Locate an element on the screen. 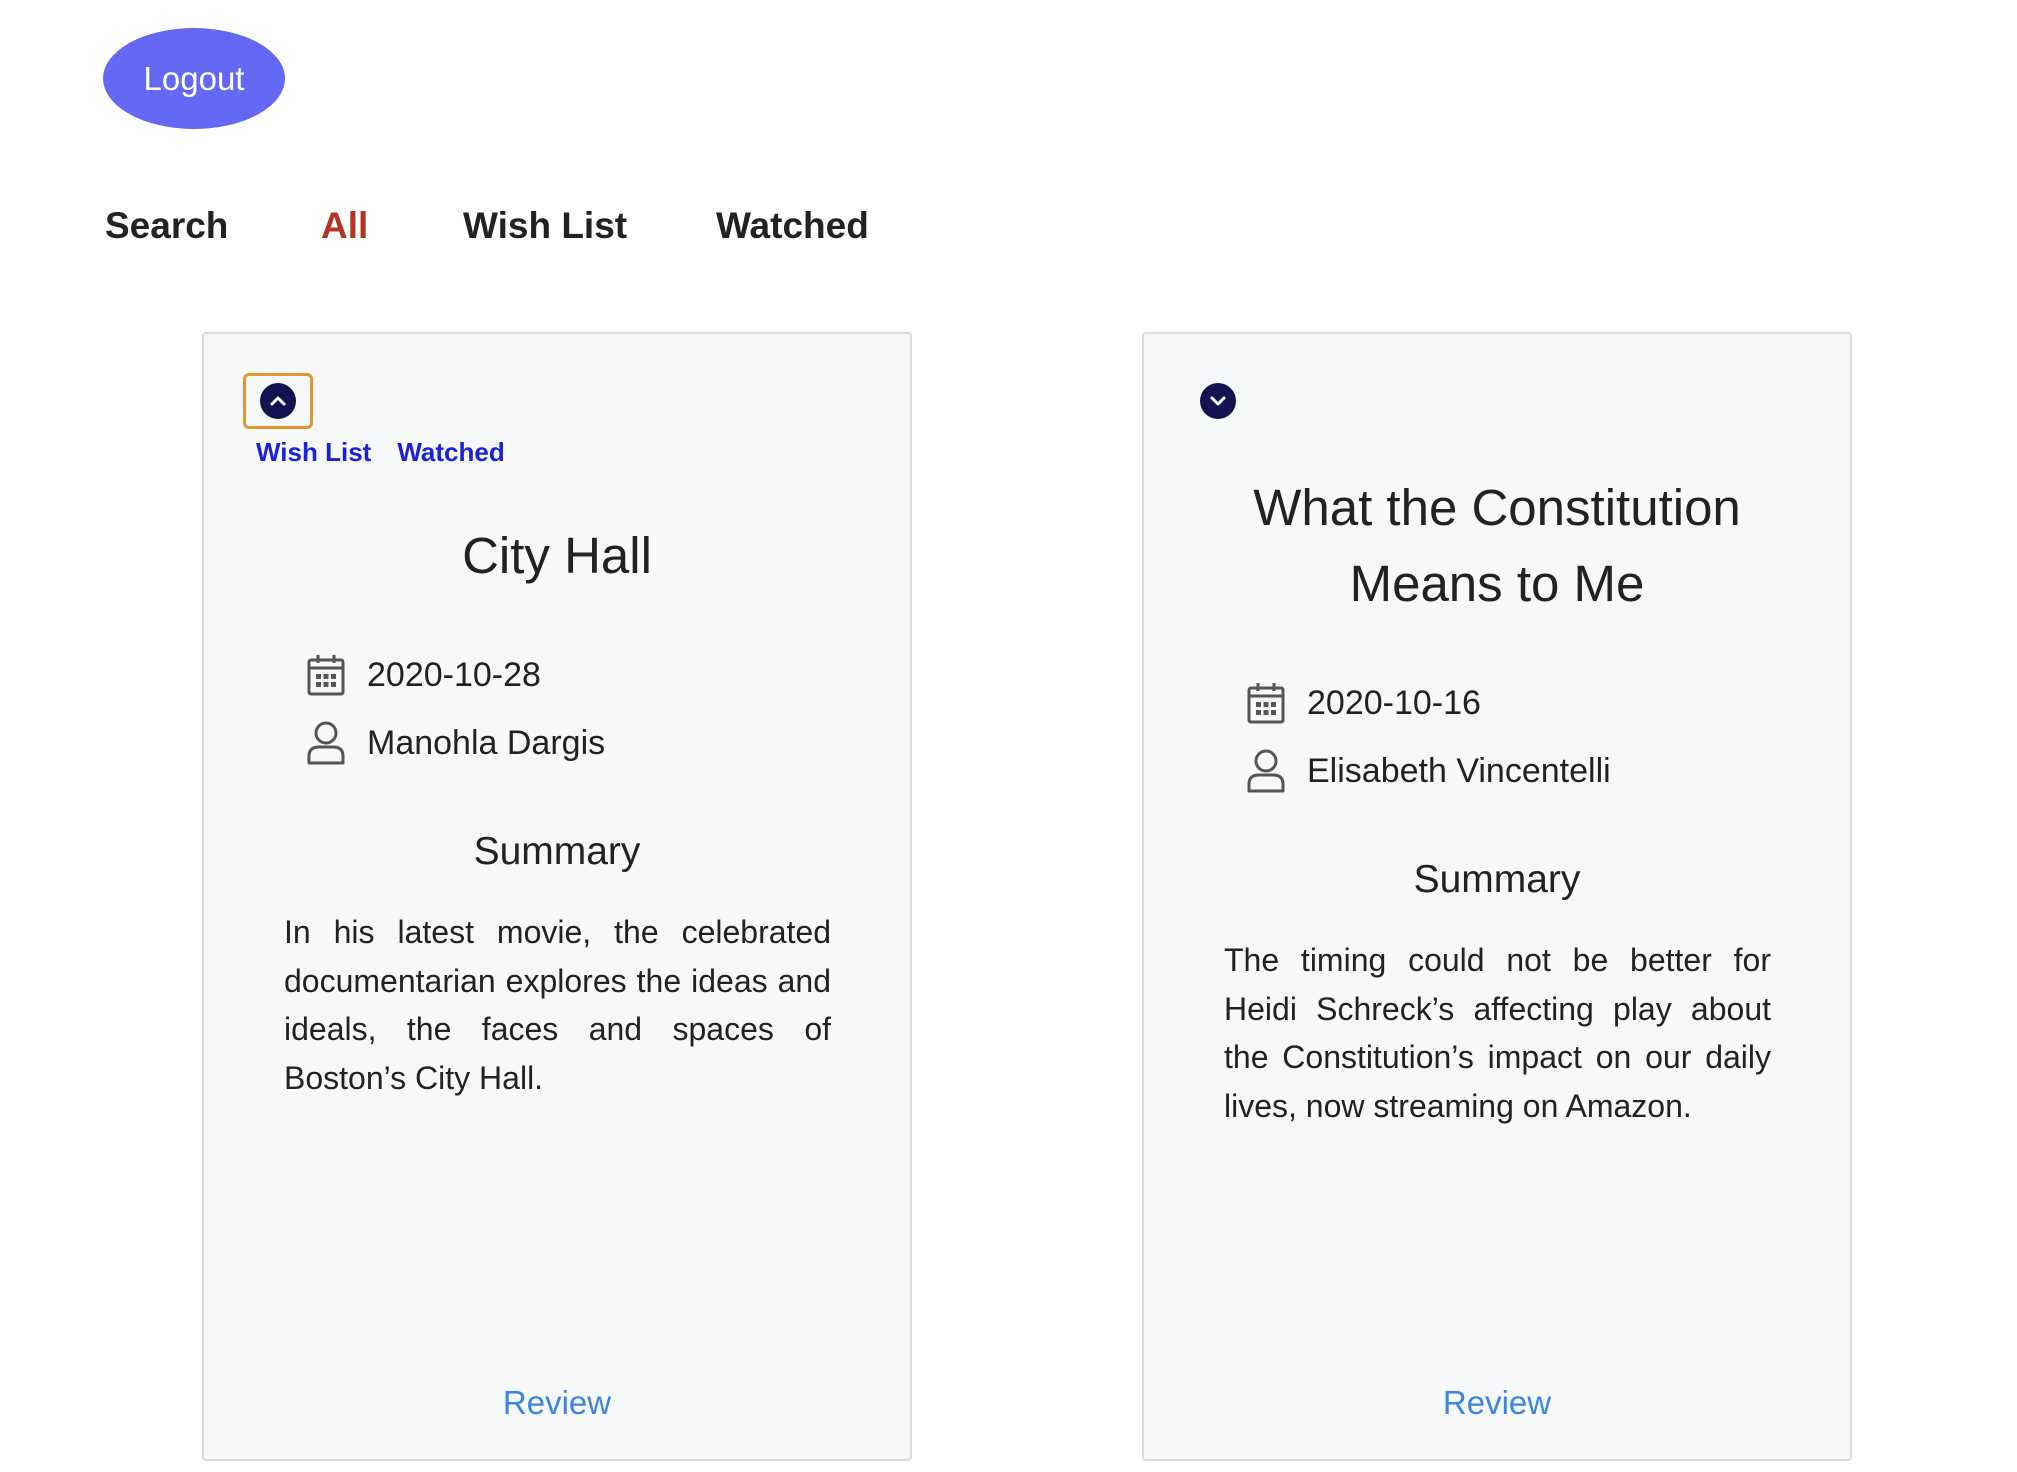 The image size is (2017, 1472). collapse-toggle is located at coordinates (278, 401).